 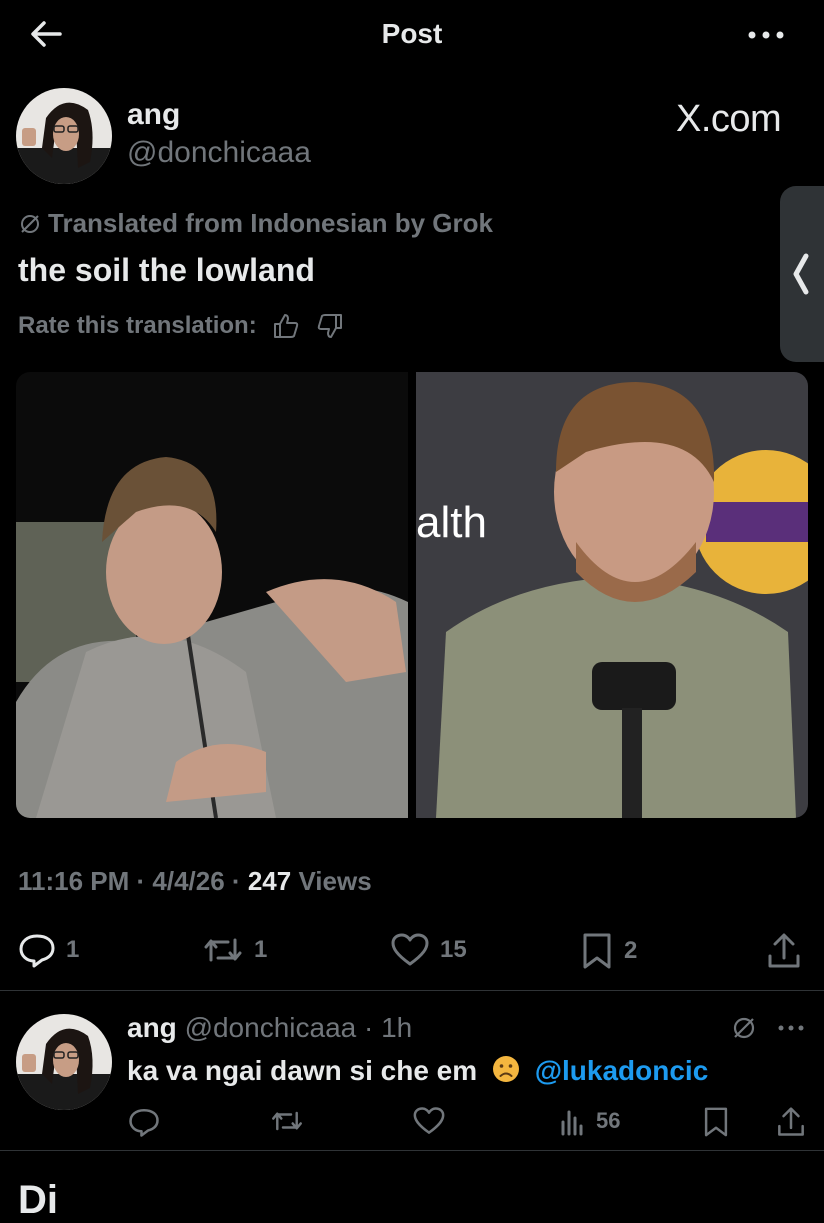 I want to click on reply-age: 1h, so click(x=397, y=1027).